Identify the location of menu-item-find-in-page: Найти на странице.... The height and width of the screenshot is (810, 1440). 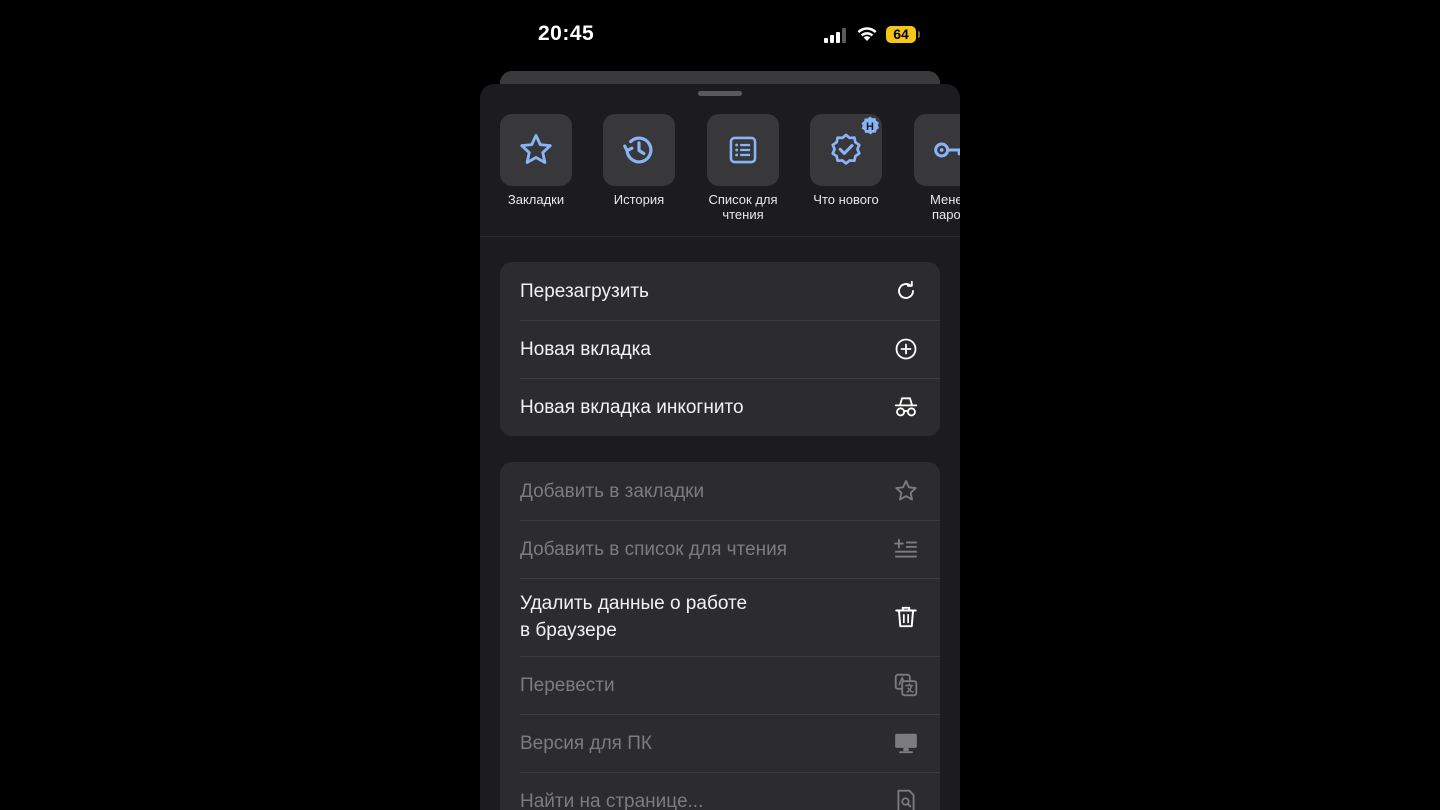
(720, 791).